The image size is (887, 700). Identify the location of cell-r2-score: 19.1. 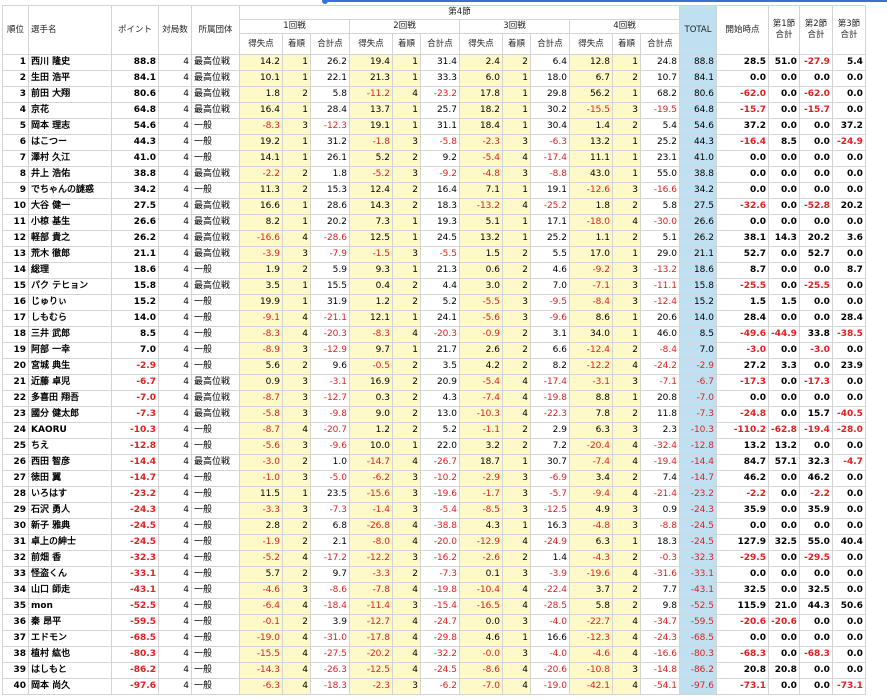
(371, 126).